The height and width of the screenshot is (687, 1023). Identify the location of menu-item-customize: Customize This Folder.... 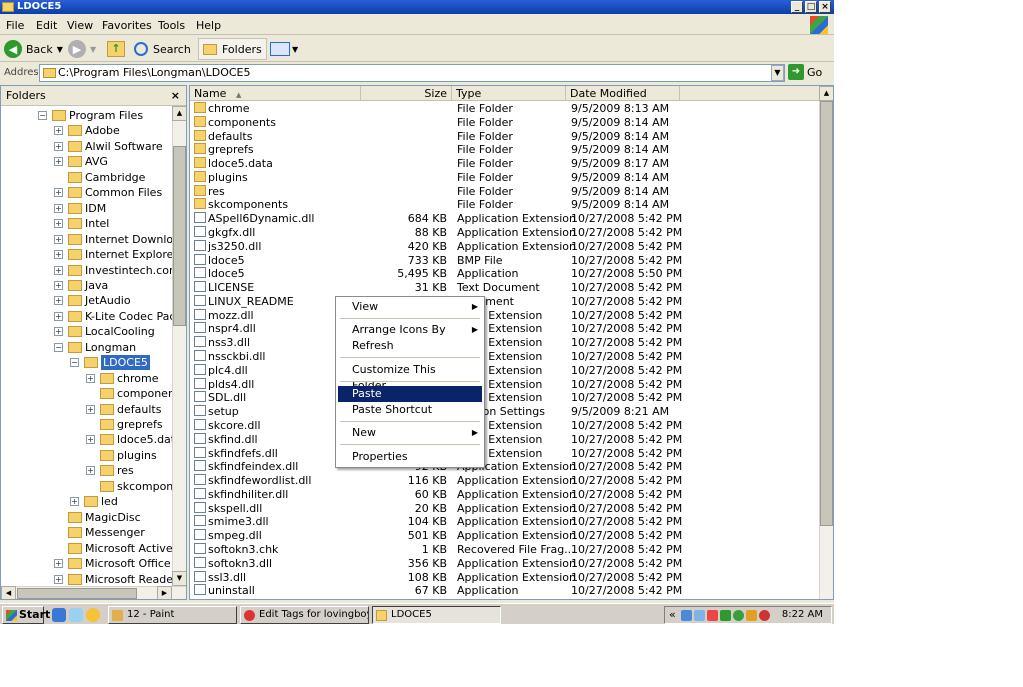
(410, 377).